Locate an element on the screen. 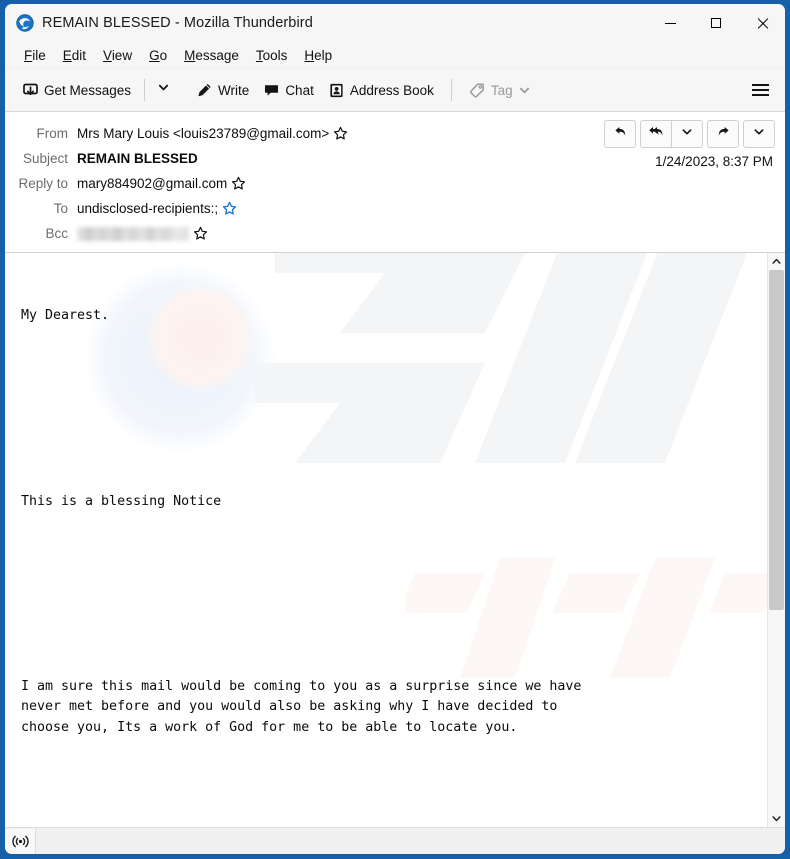  reply-menu-button is located at coordinates (687, 134).